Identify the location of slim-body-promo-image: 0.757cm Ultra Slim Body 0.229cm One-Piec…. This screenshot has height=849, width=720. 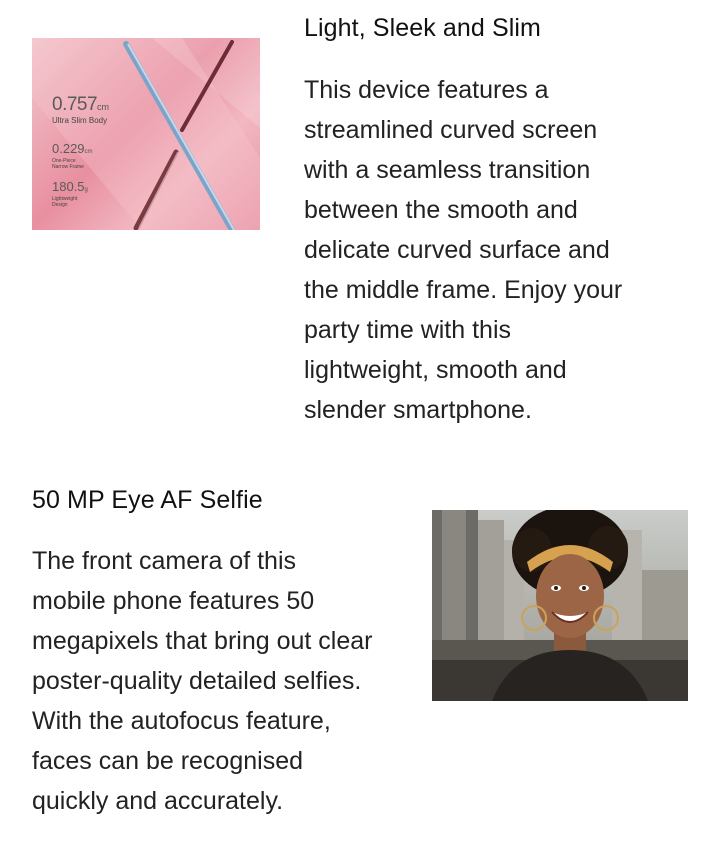
(146, 134).